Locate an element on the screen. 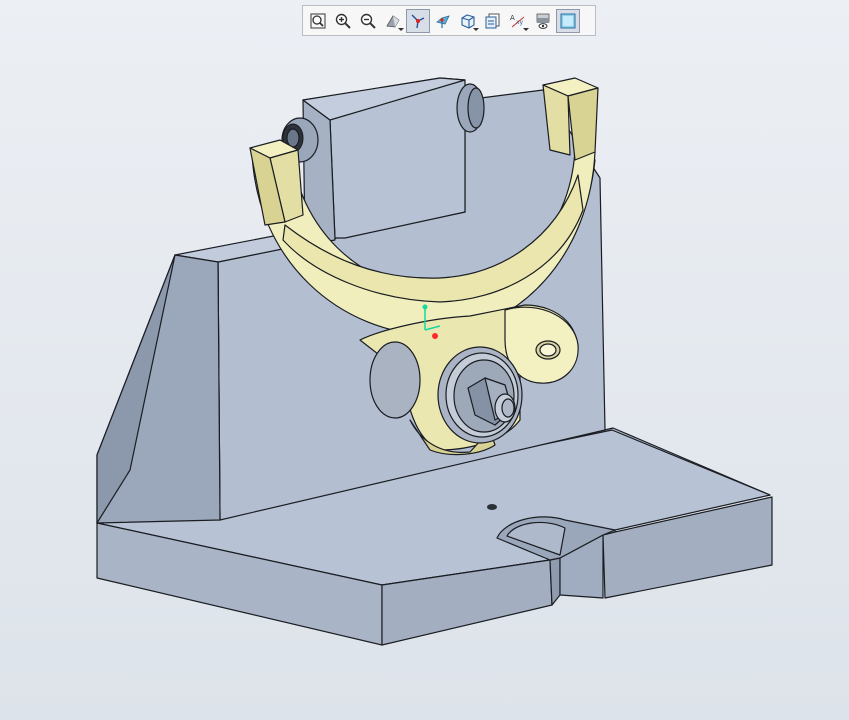 Image resolution: width=849 pixels, height=720 pixels. zoom-out-icon is located at coordinates (368, 21).